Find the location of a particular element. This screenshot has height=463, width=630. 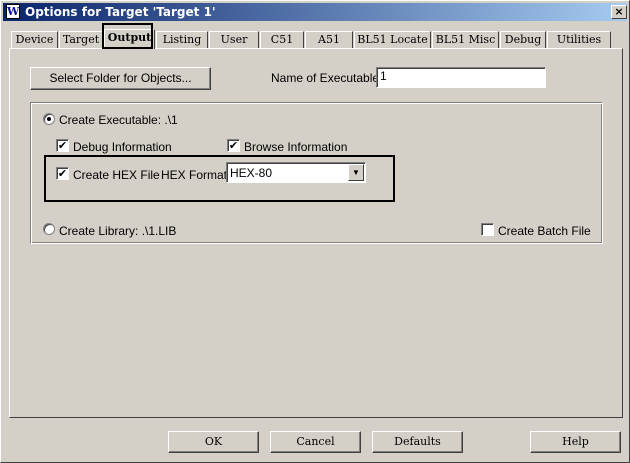

debug-information-checkbox: ✔ is located at coordinates (62, 145).